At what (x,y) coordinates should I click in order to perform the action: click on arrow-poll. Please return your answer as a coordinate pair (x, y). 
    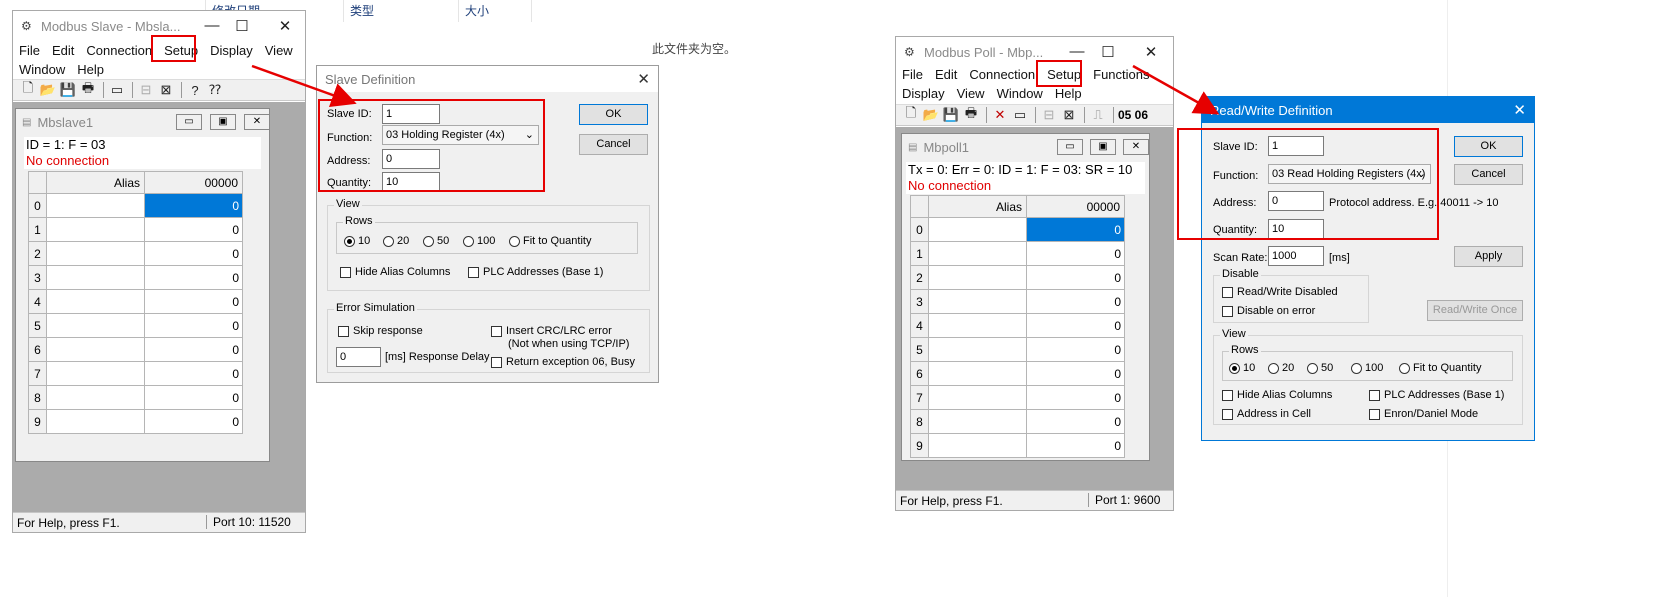
    Looking at the image, I should click on (1176, 89).